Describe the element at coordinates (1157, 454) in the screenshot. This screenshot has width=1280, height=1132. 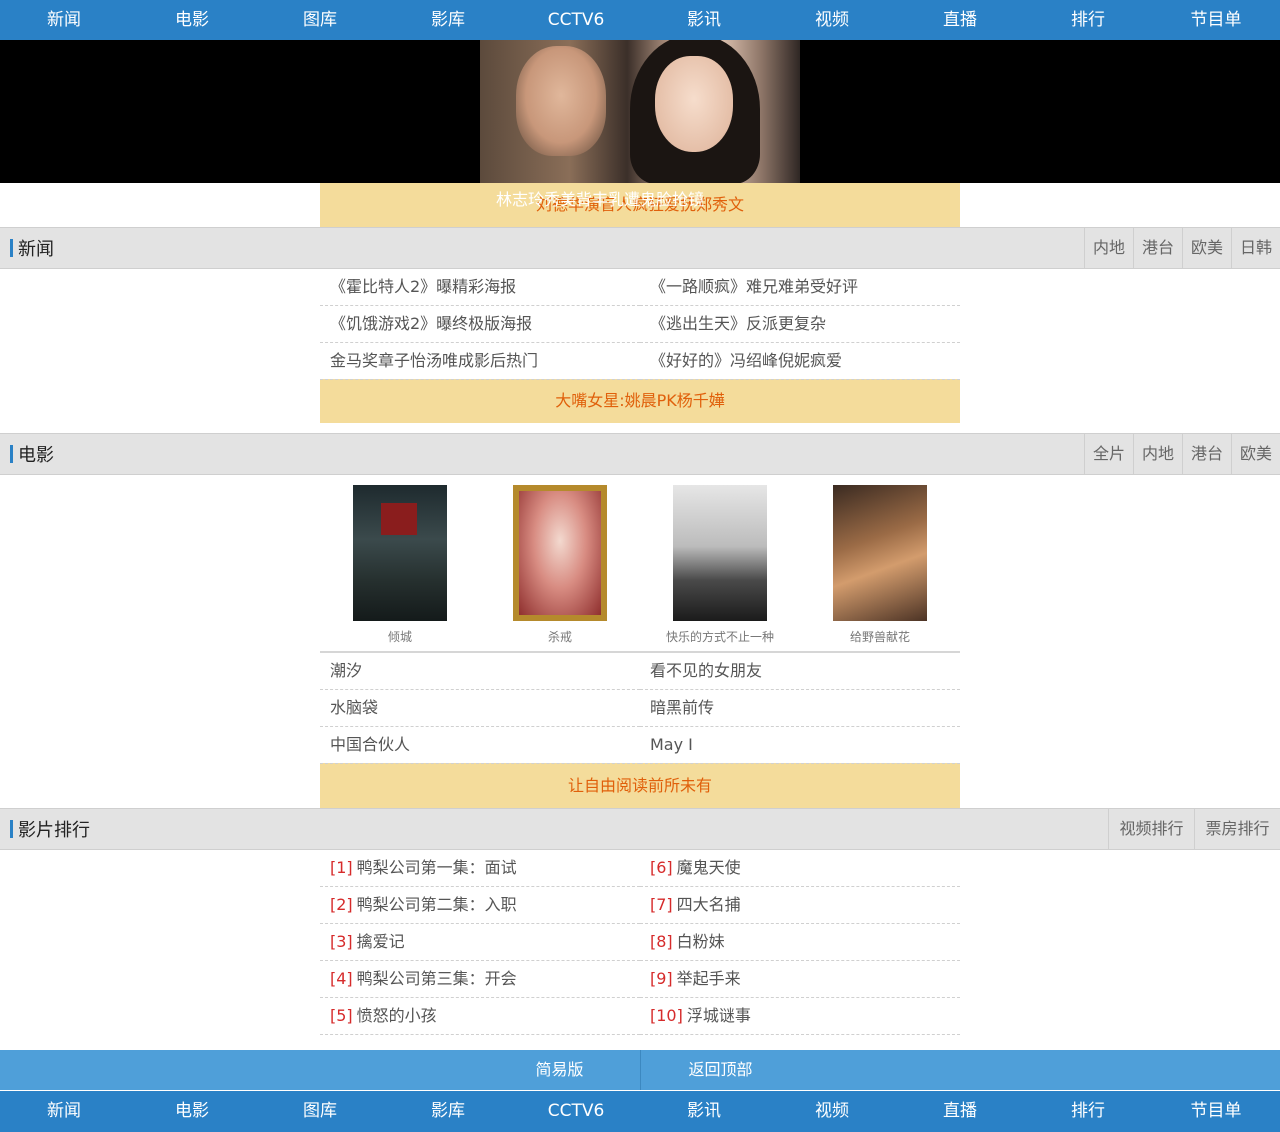
I see `movie-tab-mainland: 内地` at that location.